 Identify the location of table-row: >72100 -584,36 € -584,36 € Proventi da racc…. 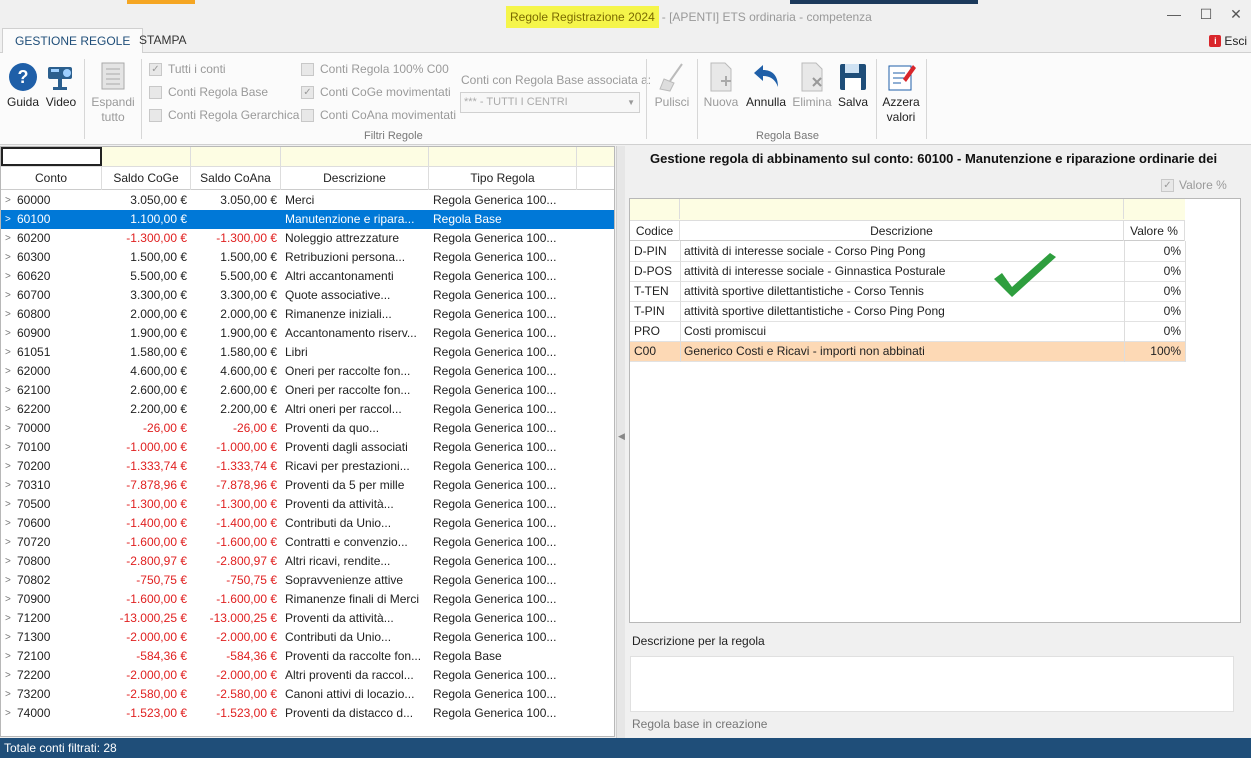
(307, 656).